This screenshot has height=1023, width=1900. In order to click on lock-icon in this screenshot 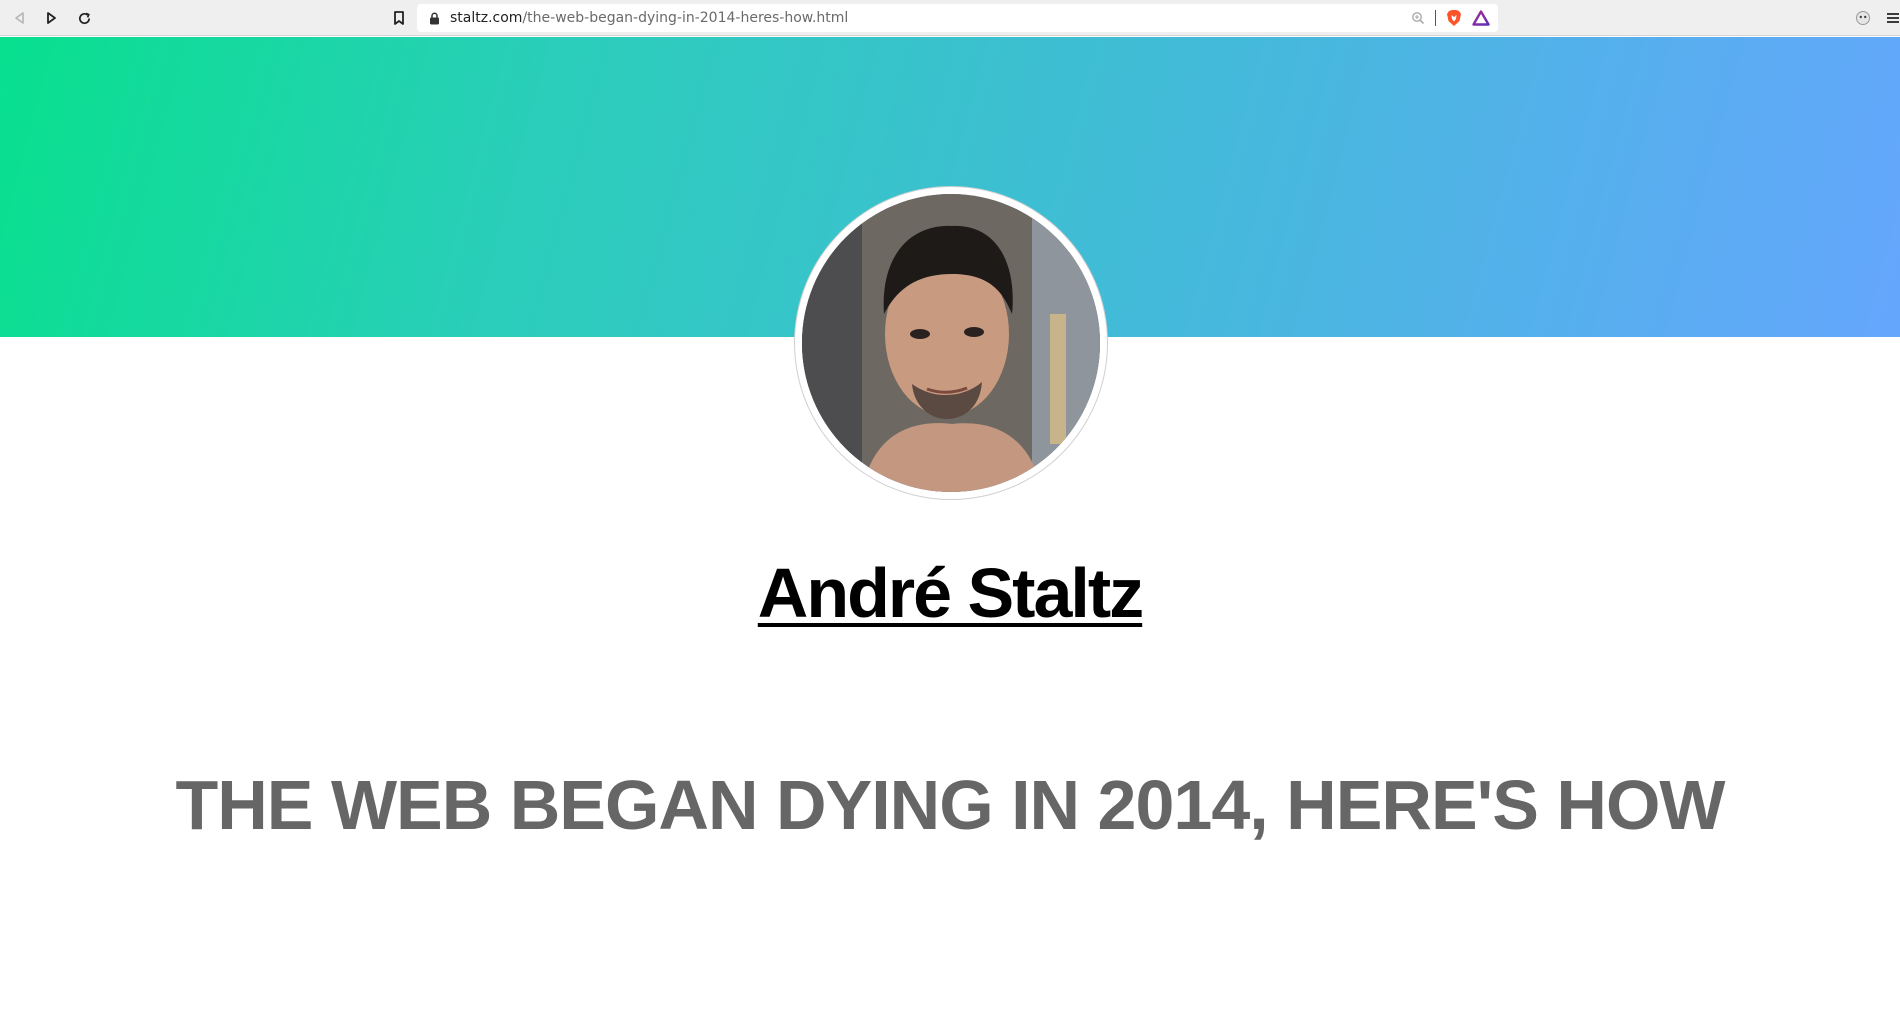, I will do `click(434, 18)`.